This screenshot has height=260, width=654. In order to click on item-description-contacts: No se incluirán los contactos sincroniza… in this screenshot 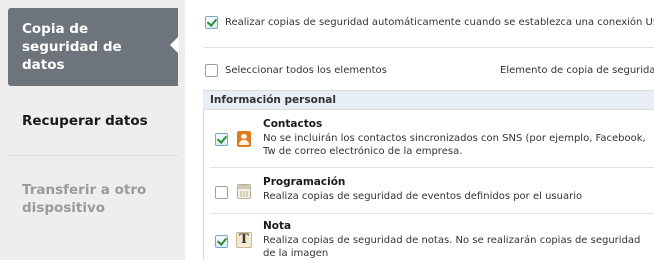, I will do `click(454, 145)`.